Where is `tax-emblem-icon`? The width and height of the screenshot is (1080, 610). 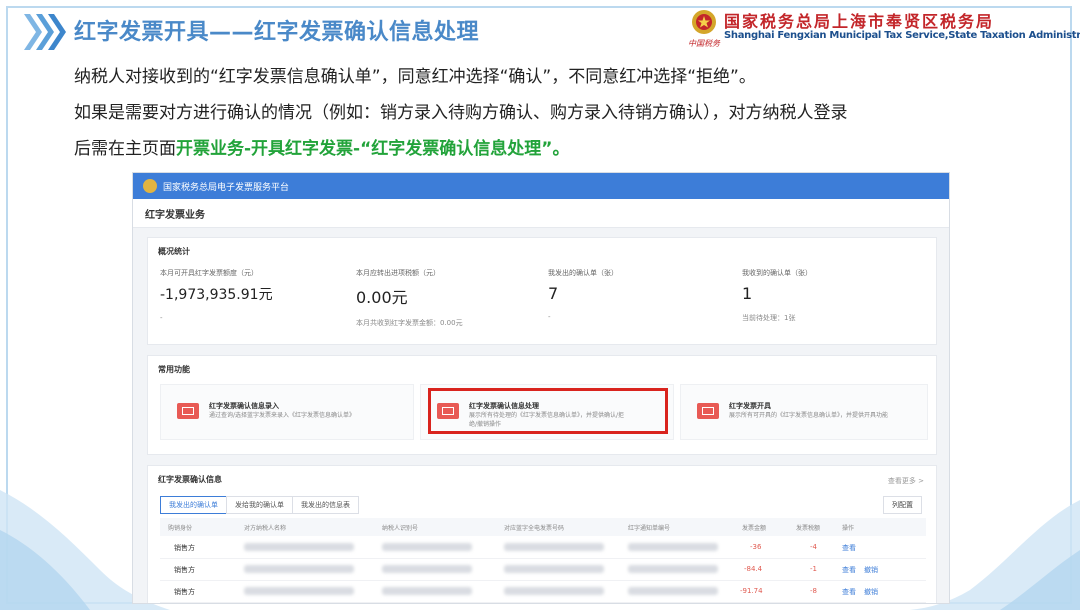 tax-emblem-icon is located at coordinates (704, 22).